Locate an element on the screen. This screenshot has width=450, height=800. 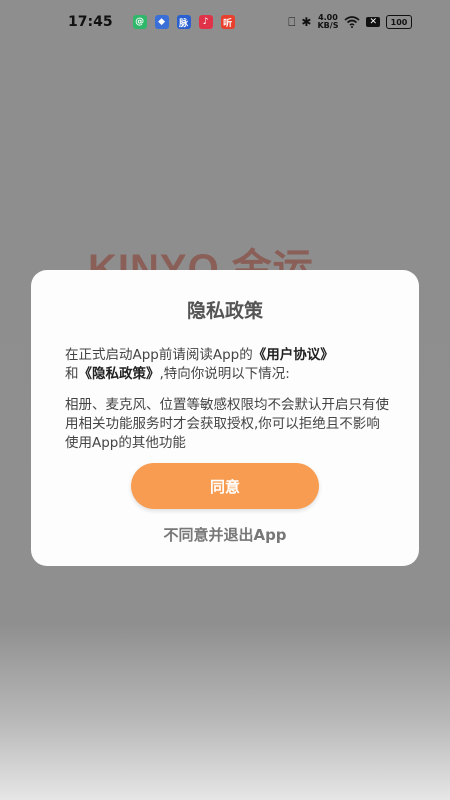
app-notification-icon: ◆ is located at coordinates (161, 22).